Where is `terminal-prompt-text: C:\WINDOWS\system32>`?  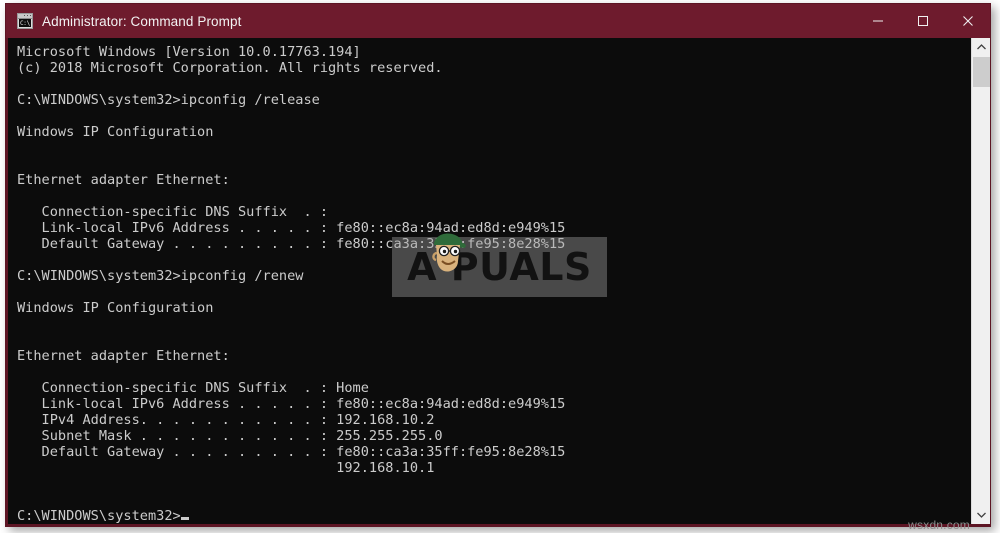
terminal-prompt-text: C:\WINDOWS\system32> is located at coordinates (99, 516).